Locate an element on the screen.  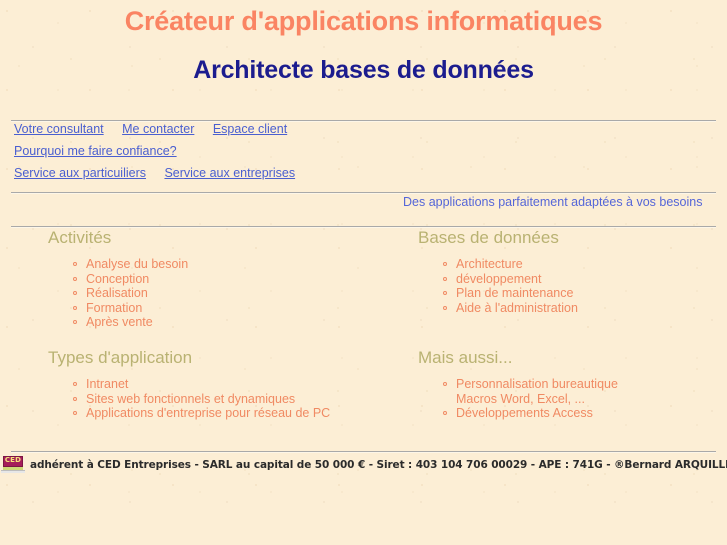
list-item: Après vente is located at coordinates (240, 322).